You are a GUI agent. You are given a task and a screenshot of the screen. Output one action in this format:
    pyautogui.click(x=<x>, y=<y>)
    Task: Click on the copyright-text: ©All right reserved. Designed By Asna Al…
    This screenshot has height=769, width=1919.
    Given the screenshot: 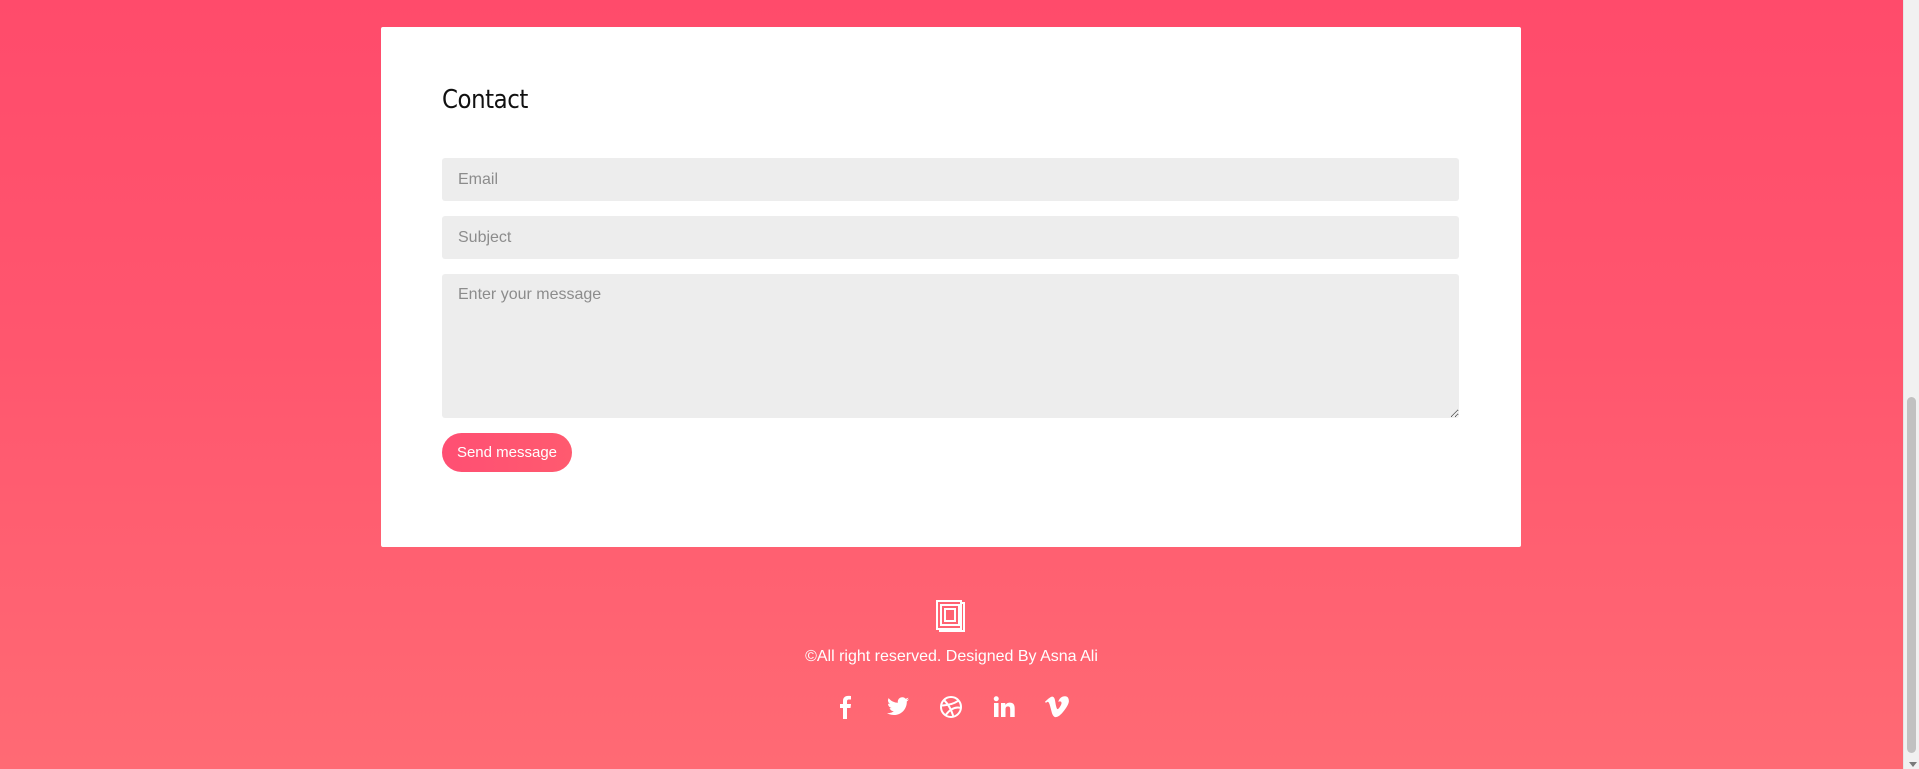 What is the action you would take?
    pyautogui.click(x=951, y=656)
    